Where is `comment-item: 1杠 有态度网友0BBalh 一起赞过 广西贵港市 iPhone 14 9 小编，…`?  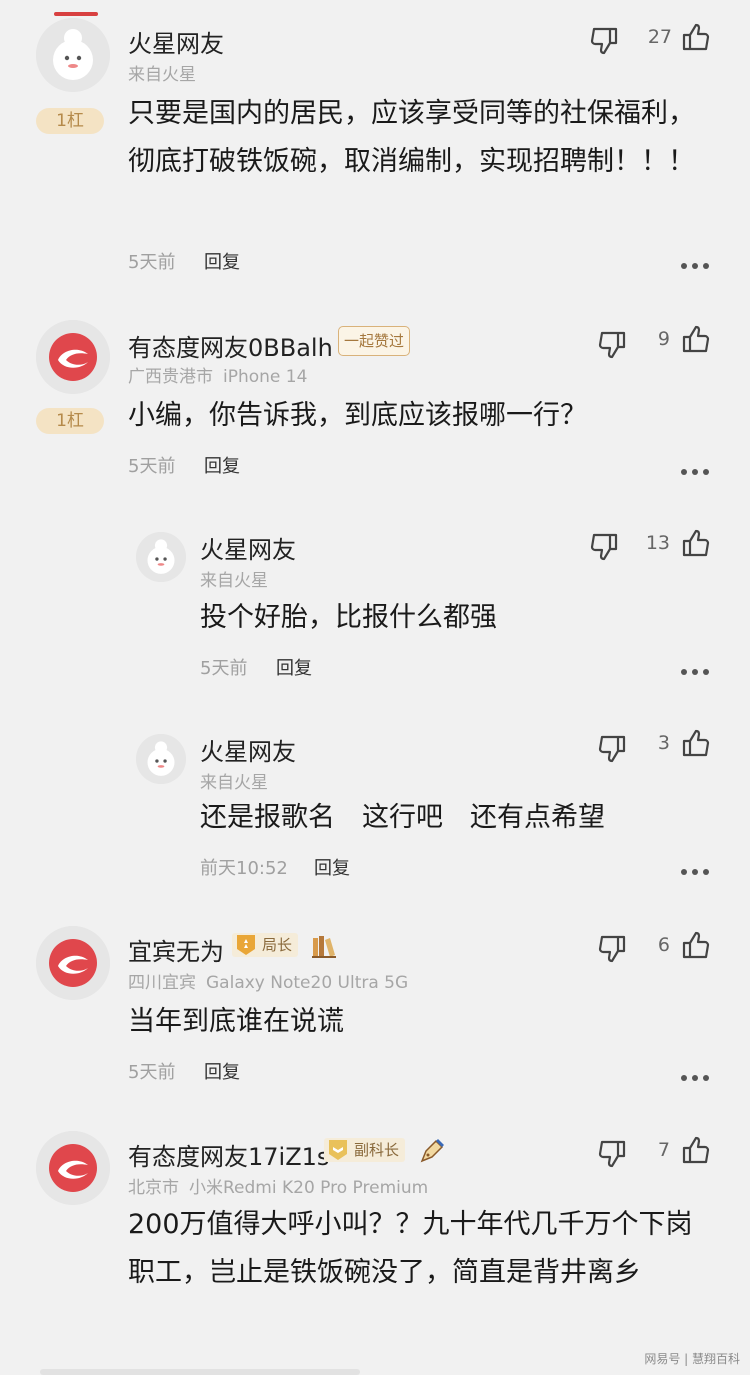
comment-item: 1杠 有态度网友0BBalh 一起赞过 广西贵港市 iPhone 14 9 小编，… is located at coordinates (375, 400).